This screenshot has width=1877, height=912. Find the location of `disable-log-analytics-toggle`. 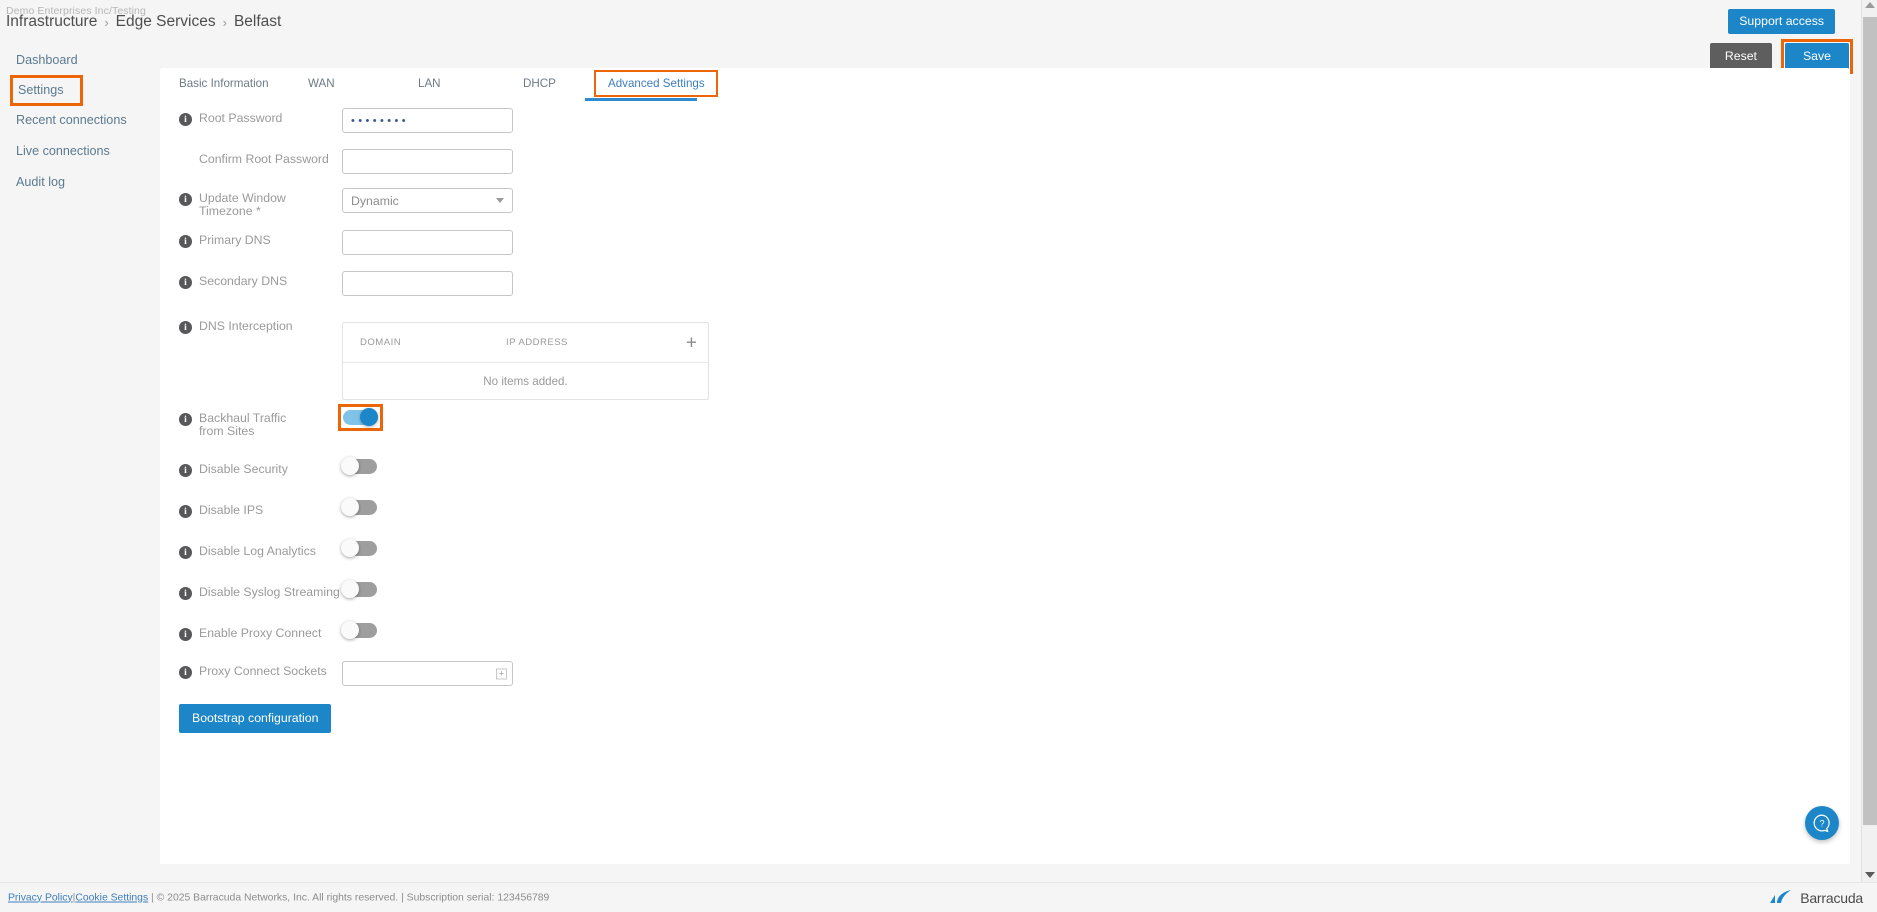

disable-log-analytics-toggle is located at coordinates (359, 548).